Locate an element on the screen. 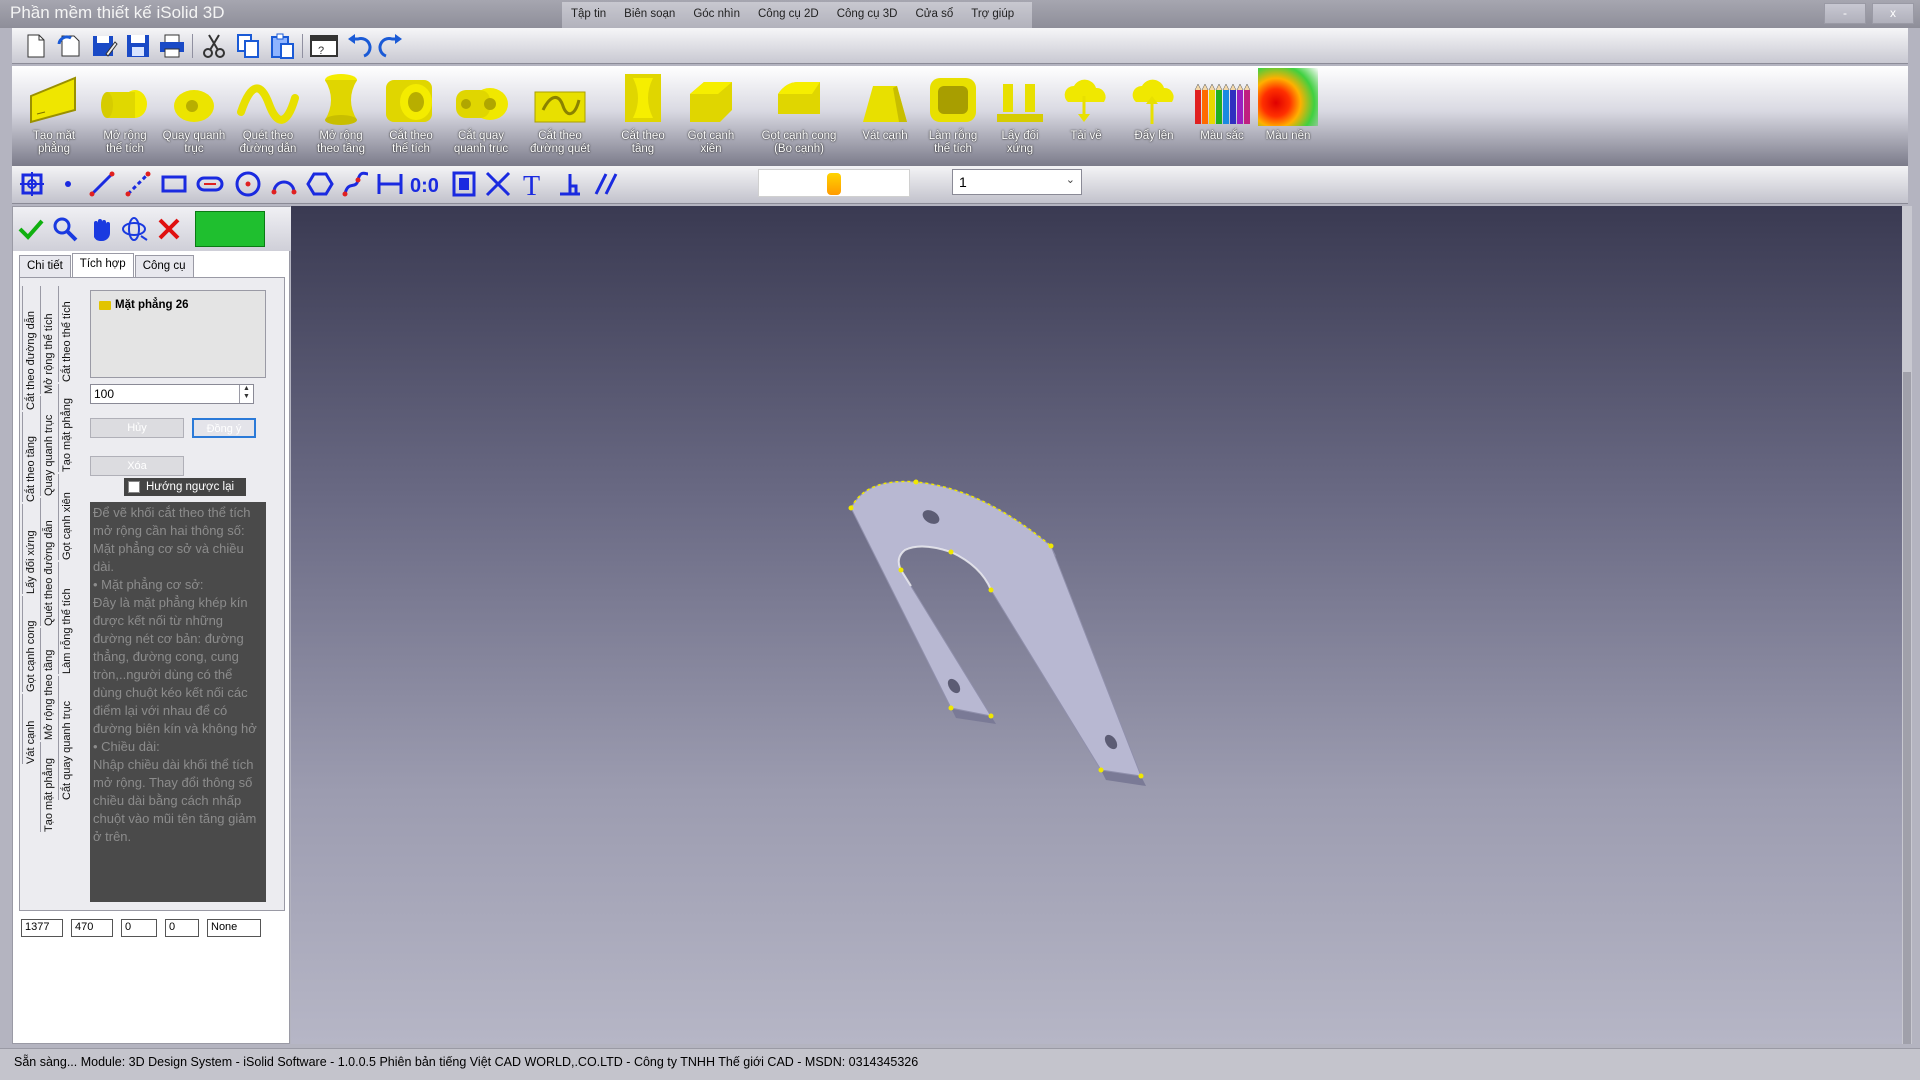 Image resolution: width=1920 pixels, height=1080 pixels. download-button: Tải về is located at coordinates (1086, 105).